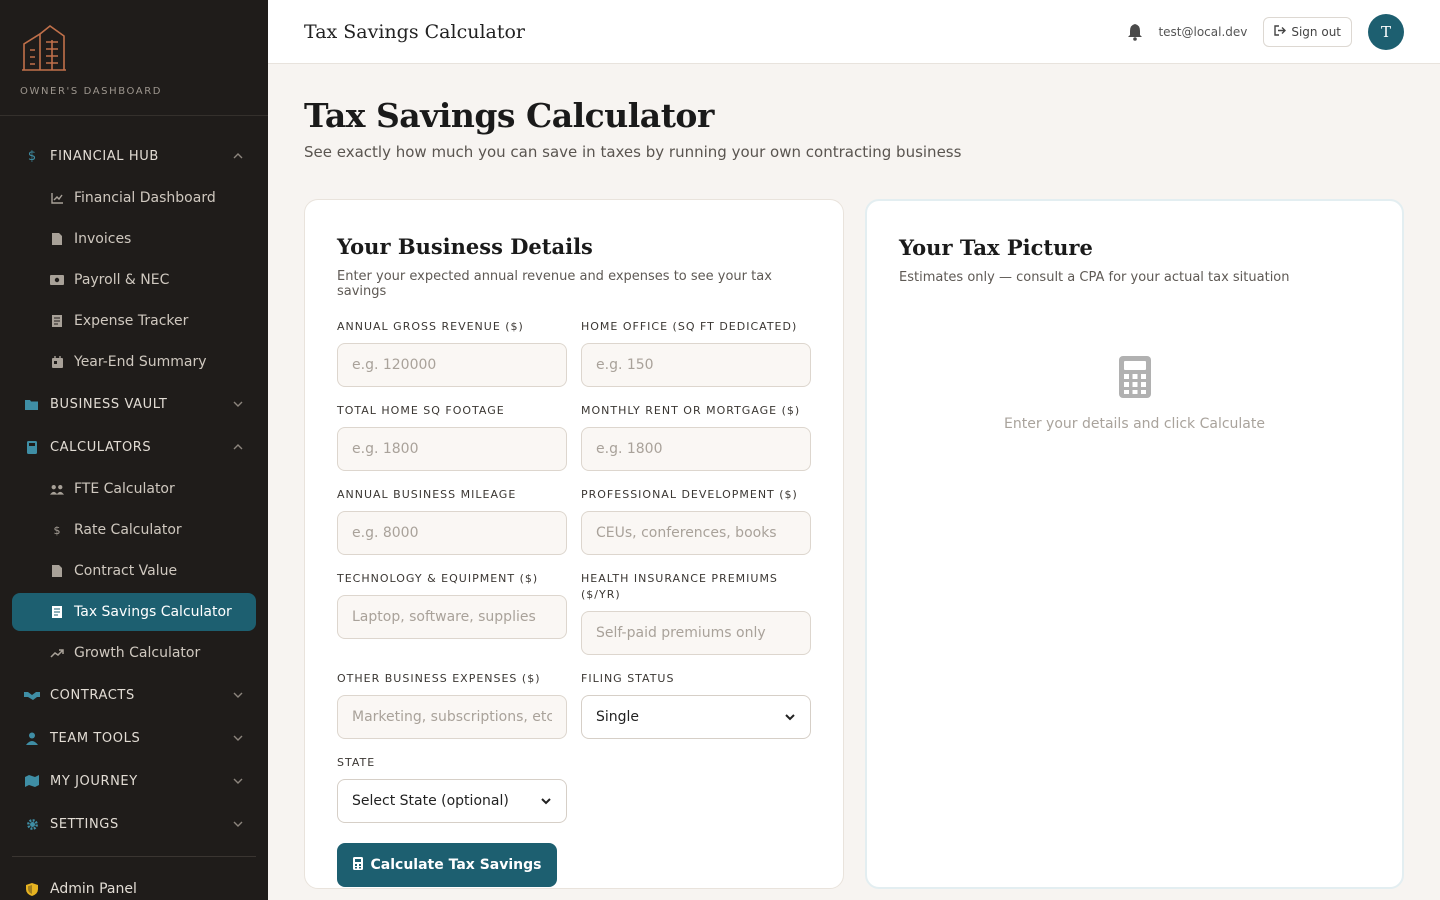 This screenshot has width=1440, height=900. What do you see at coordinates (140, 362) in the screenshot?
I see `sidebar-item-label: Year-End Summary` at bounding box center [140, 362].